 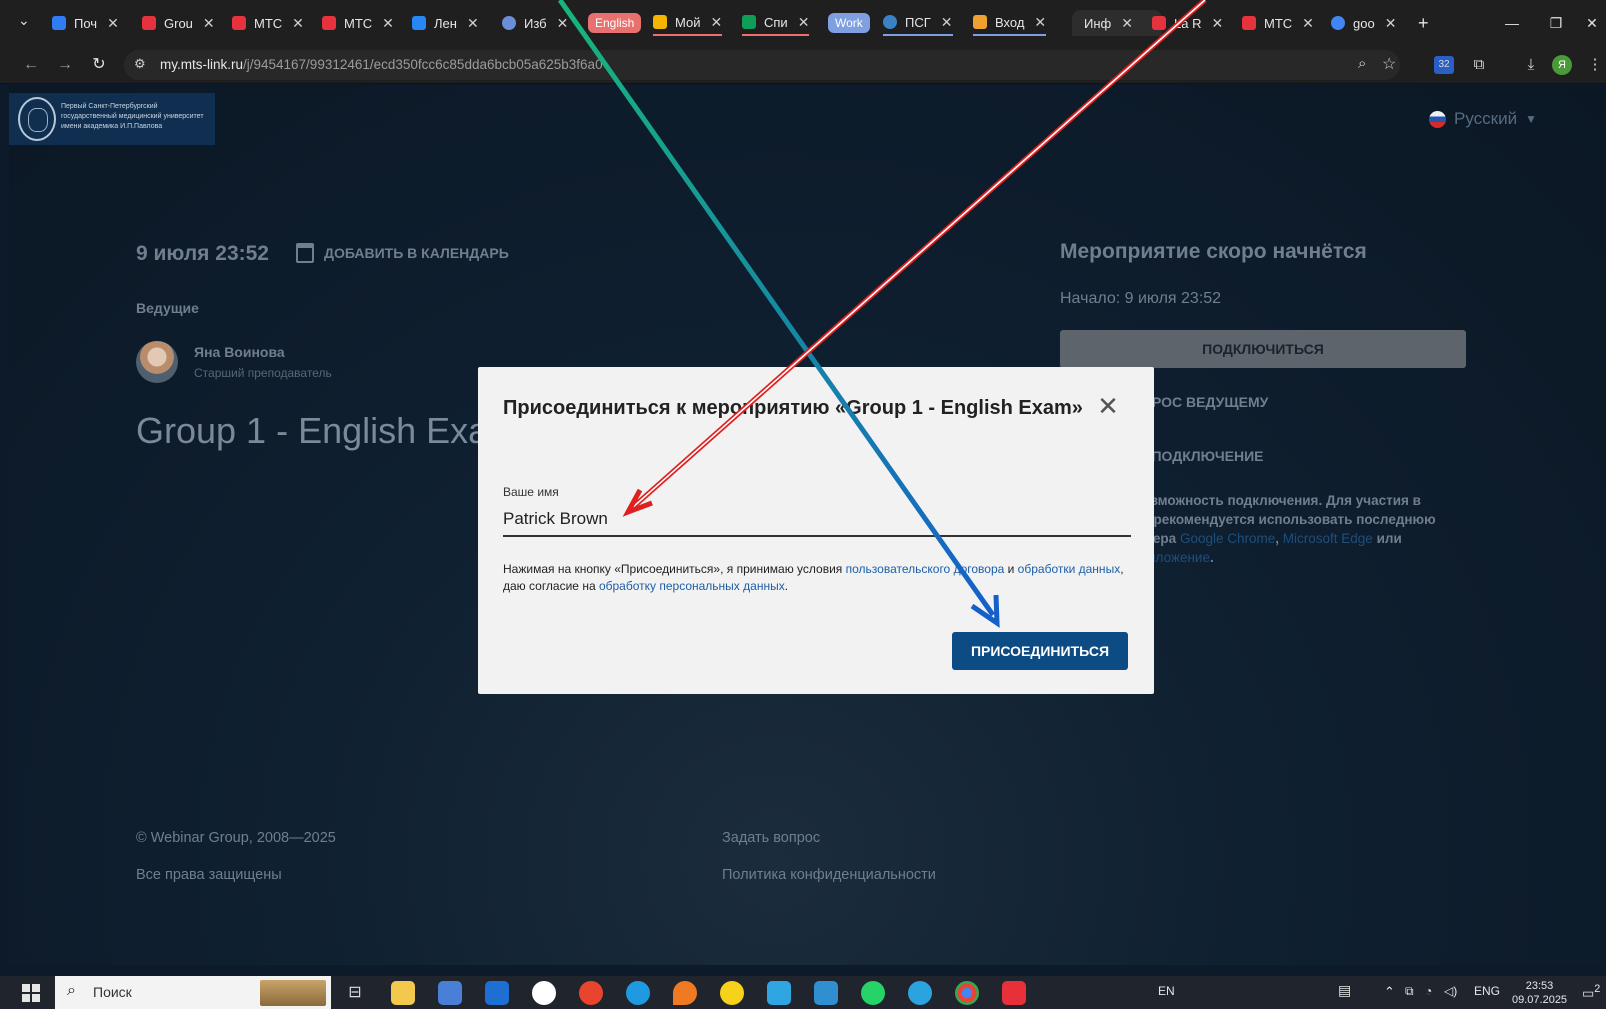 What do you see at coordinates (1562, 65) in the screenshot?
I see `profile-avatar: Я` at bounding box center [1562, 65].